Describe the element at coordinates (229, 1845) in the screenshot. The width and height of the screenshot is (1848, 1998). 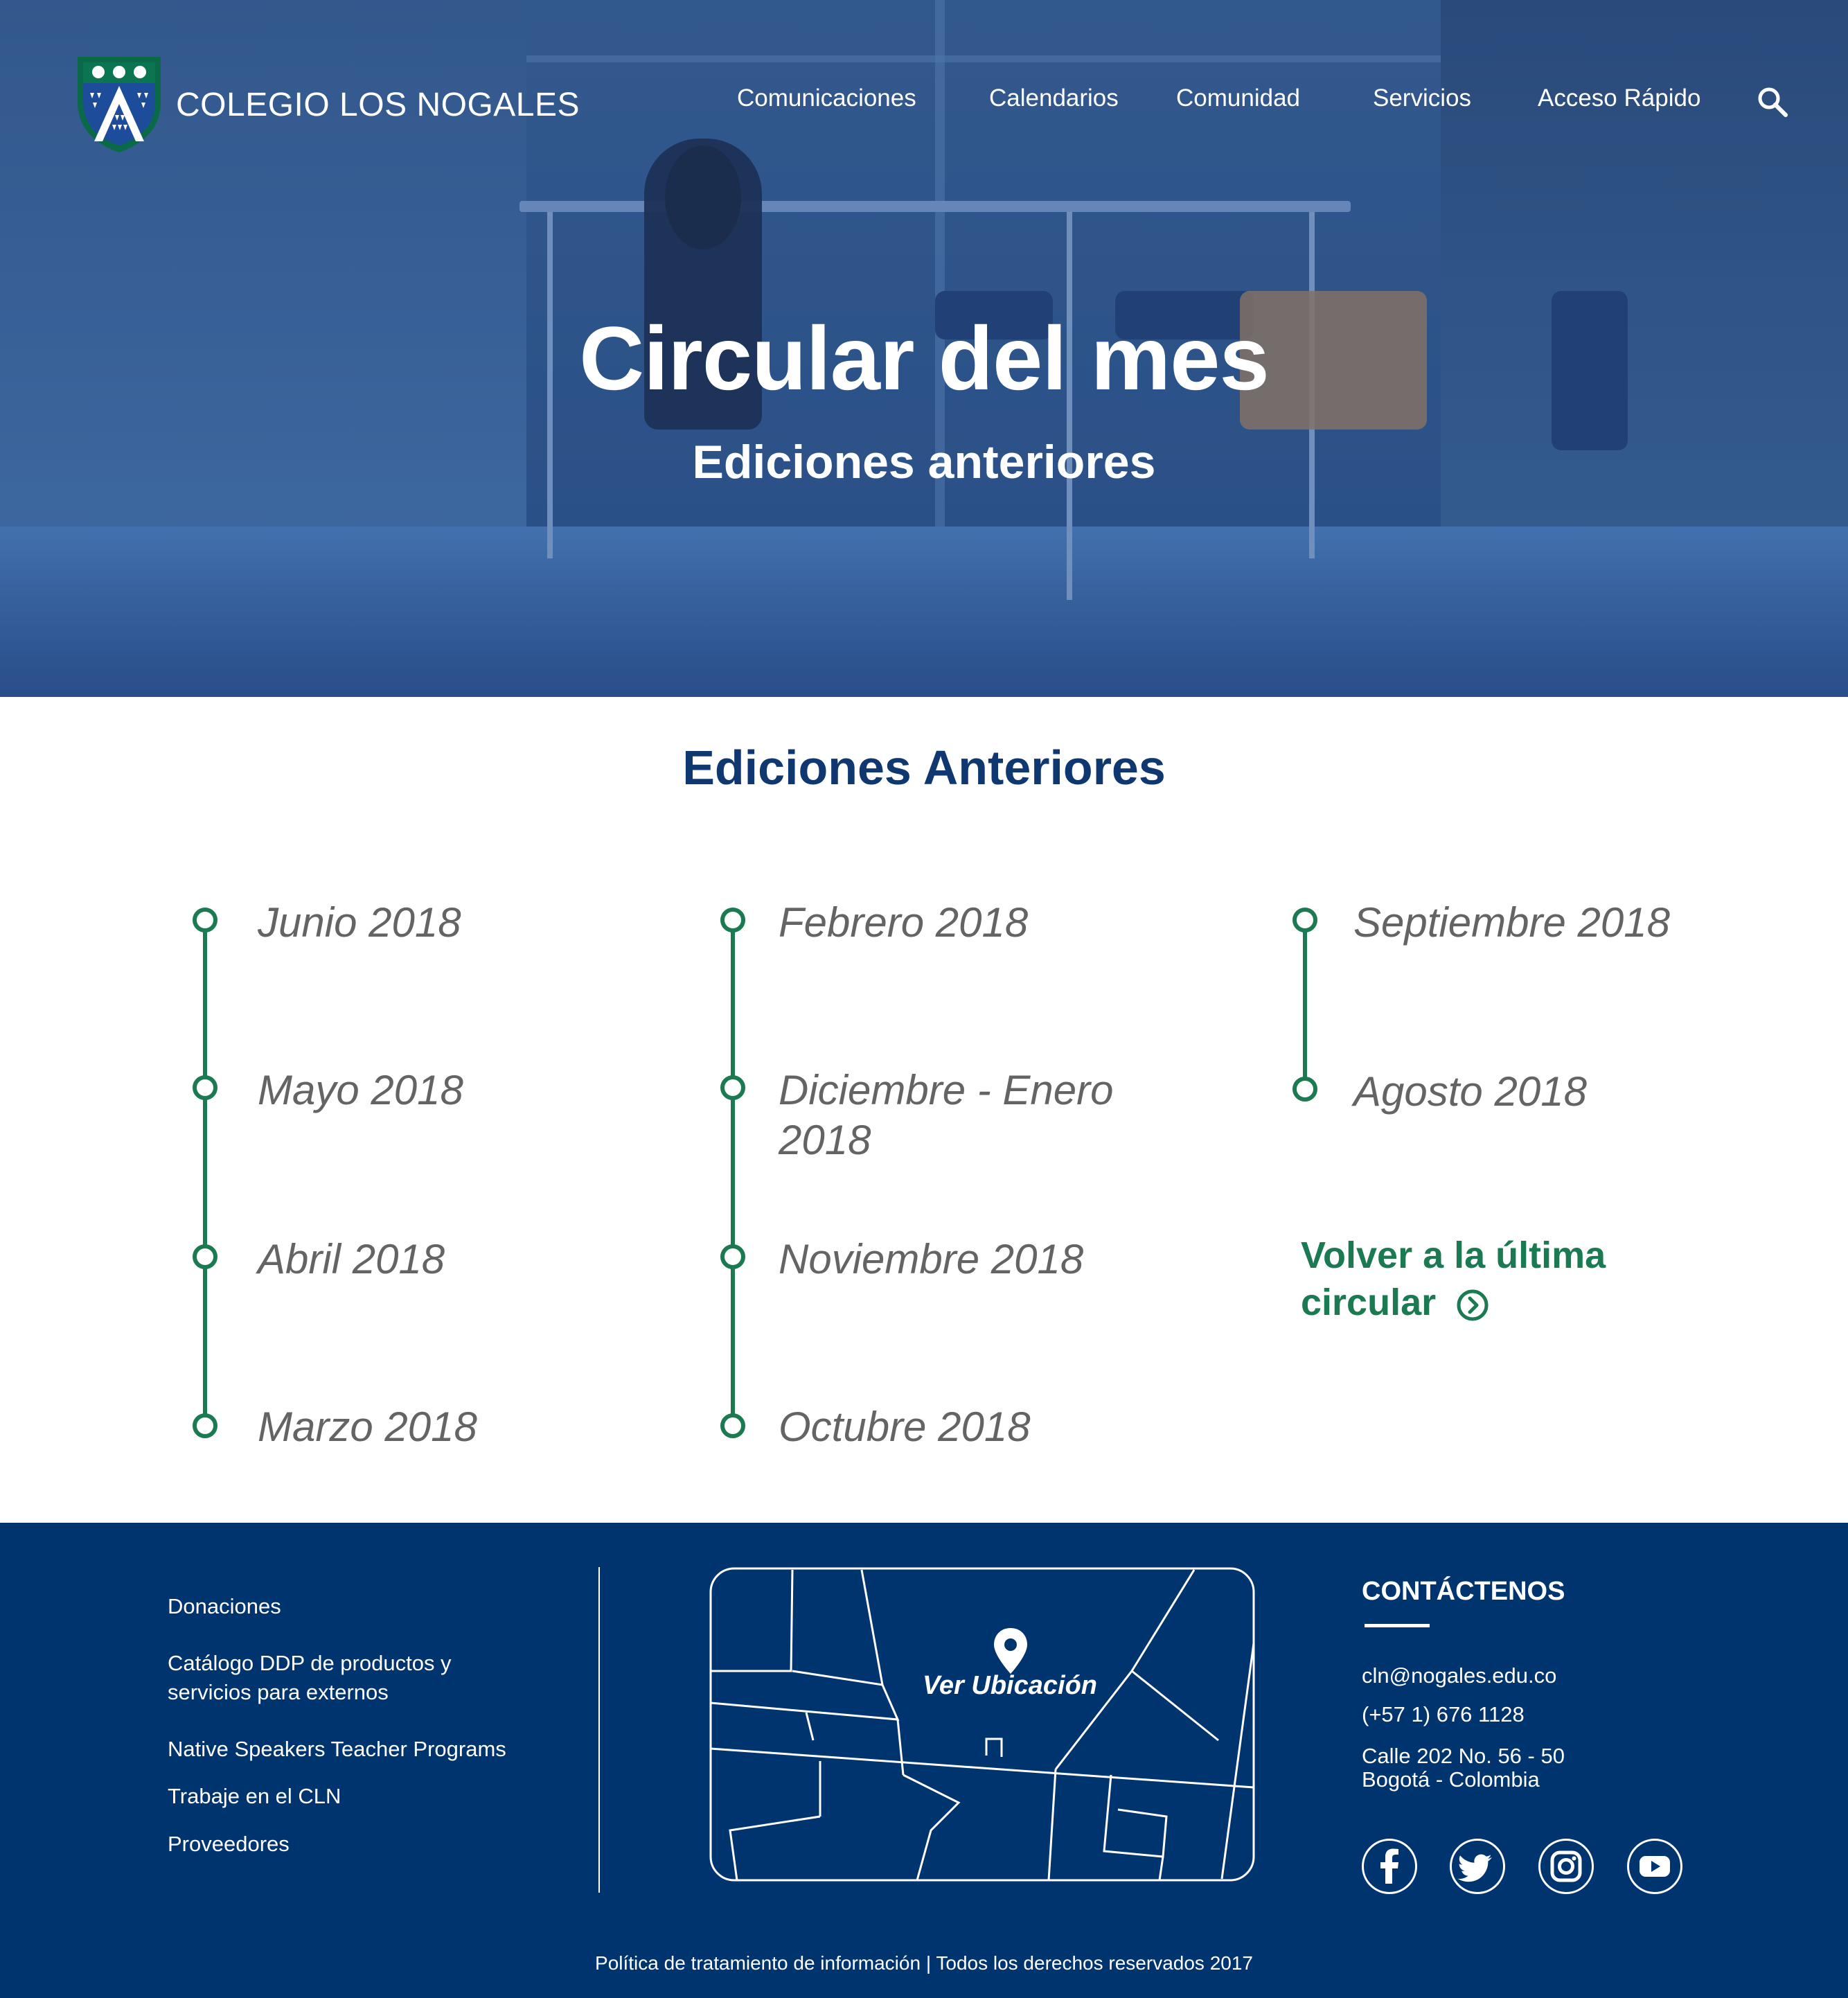
I see `footer-link-proveedores: Proveedores` at that location.